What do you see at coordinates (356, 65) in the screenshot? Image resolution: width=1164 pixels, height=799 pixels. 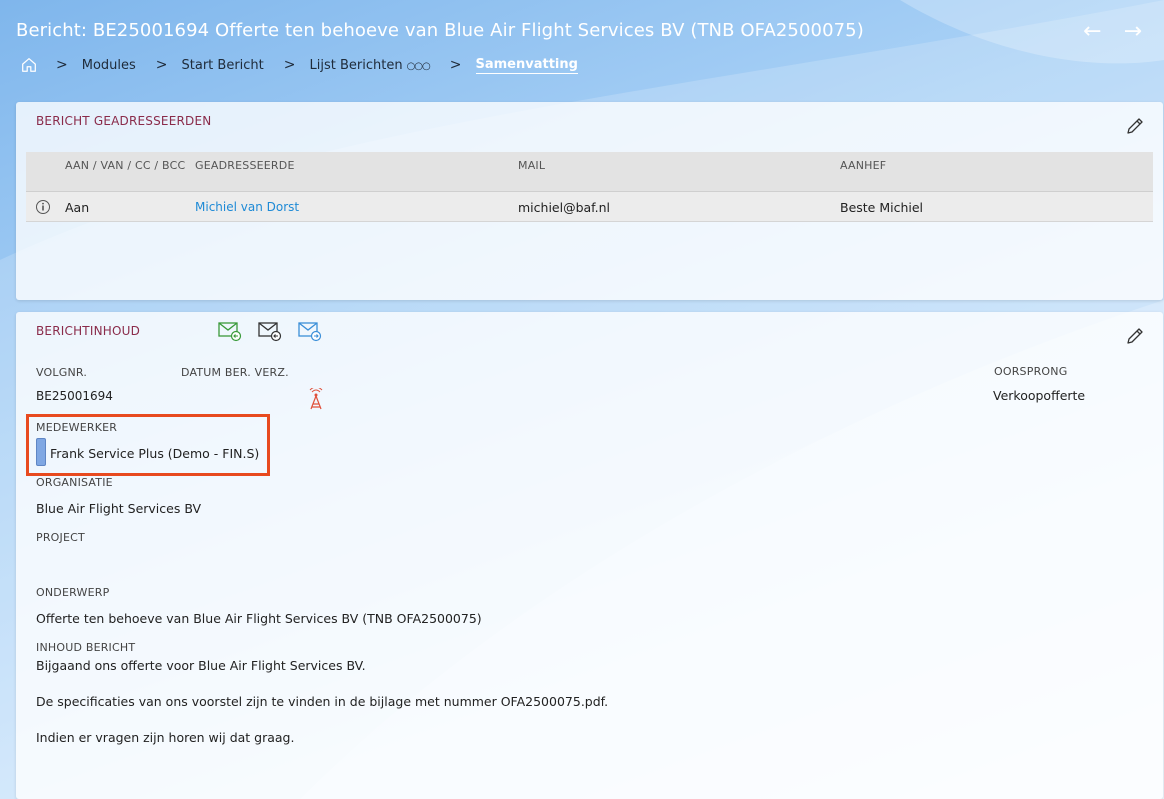 I see `breadcrumb-lijst-berichten-label: Lijst Berichten` at bounding box center [356, 65].